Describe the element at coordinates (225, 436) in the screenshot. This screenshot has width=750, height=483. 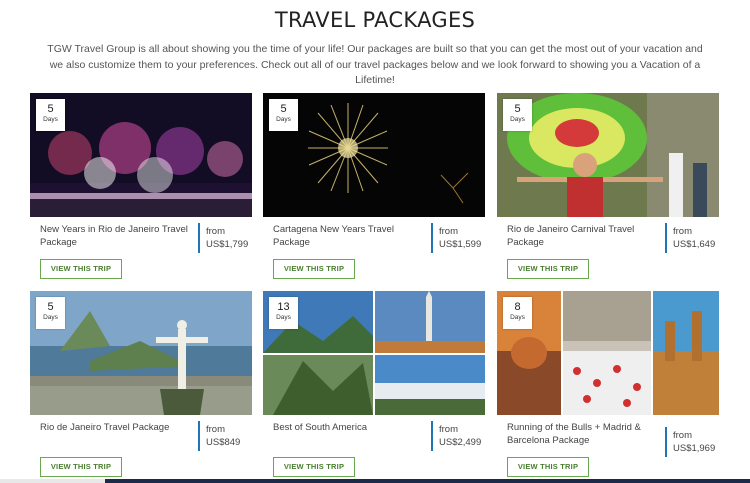
I see `price-box: from US$849` at that location.